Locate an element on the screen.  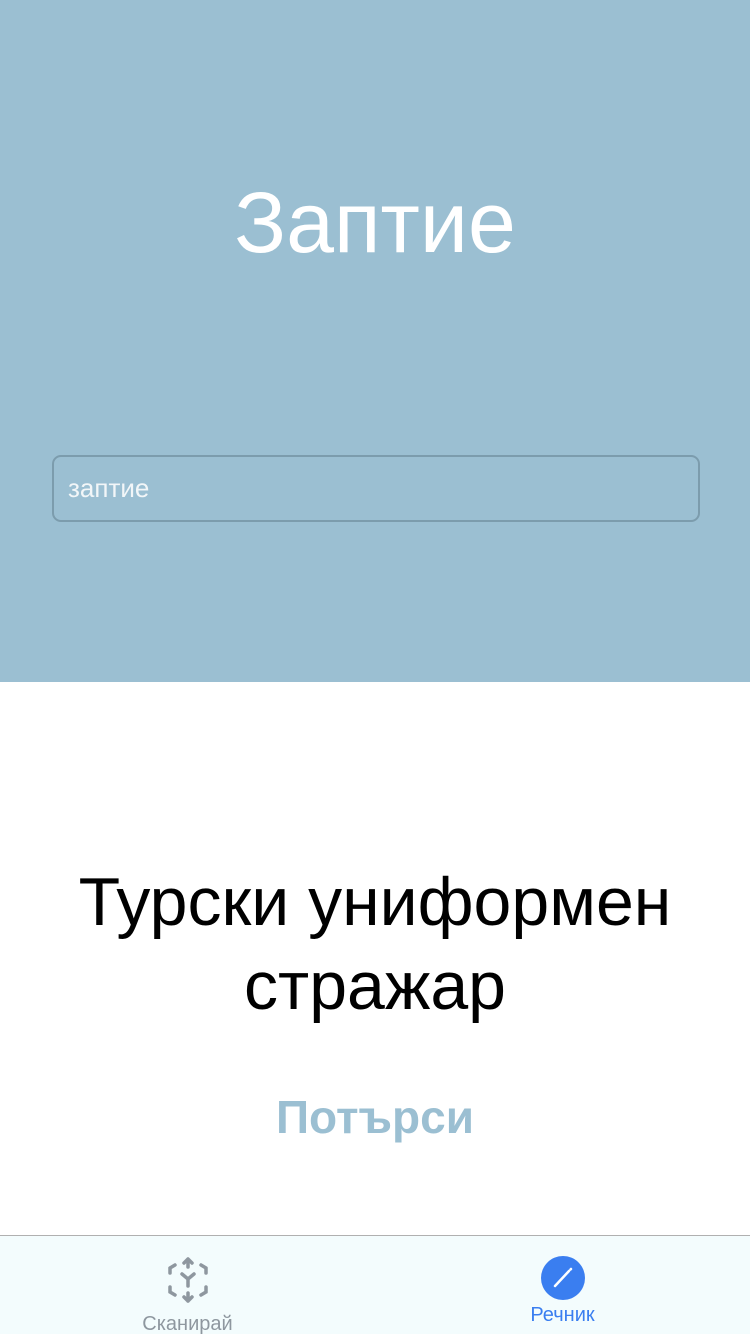
pencil-icon is located at coordinates (562, 1278).